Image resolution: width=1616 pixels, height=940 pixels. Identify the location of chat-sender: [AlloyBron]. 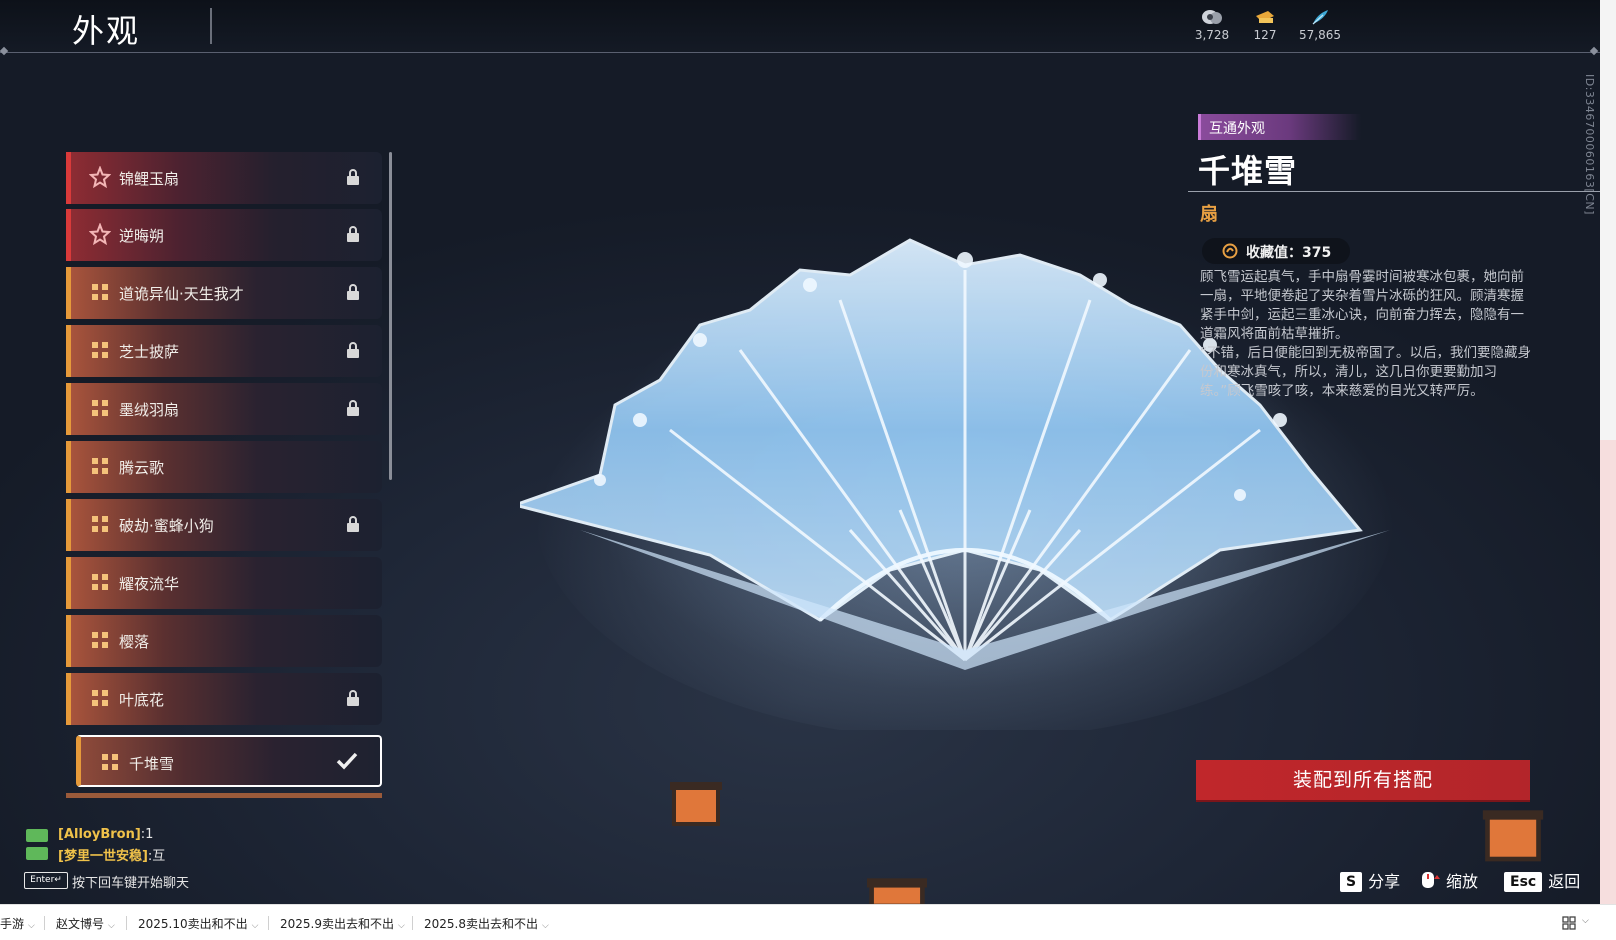
(99, 834).